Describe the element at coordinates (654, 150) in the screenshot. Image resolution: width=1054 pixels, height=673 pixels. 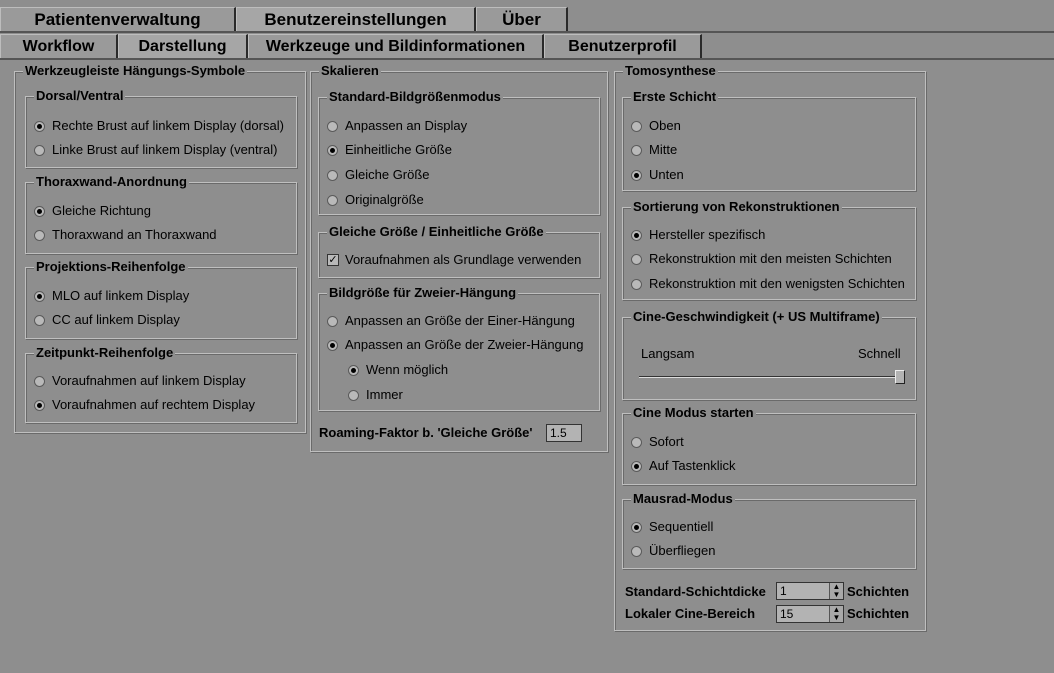
I see `radio-mitte: Mitte` at that location.